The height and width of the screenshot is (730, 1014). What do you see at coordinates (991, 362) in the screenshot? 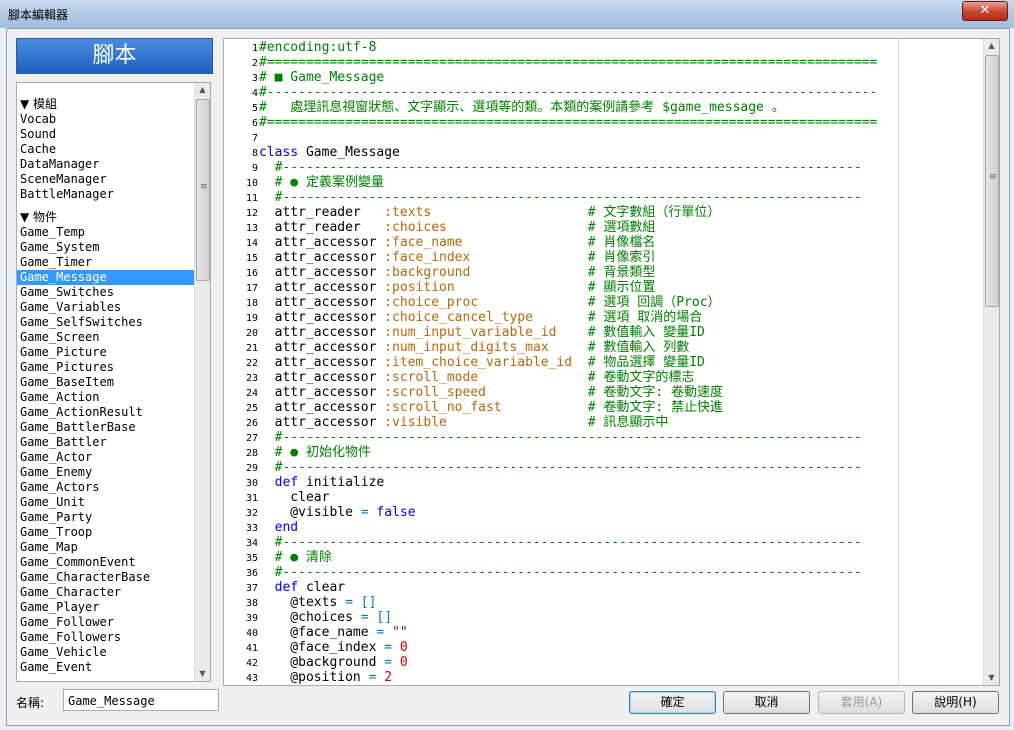
I see `editor-scrollbar: ▲ ≡ ▼` at bounding box center [991, 362].